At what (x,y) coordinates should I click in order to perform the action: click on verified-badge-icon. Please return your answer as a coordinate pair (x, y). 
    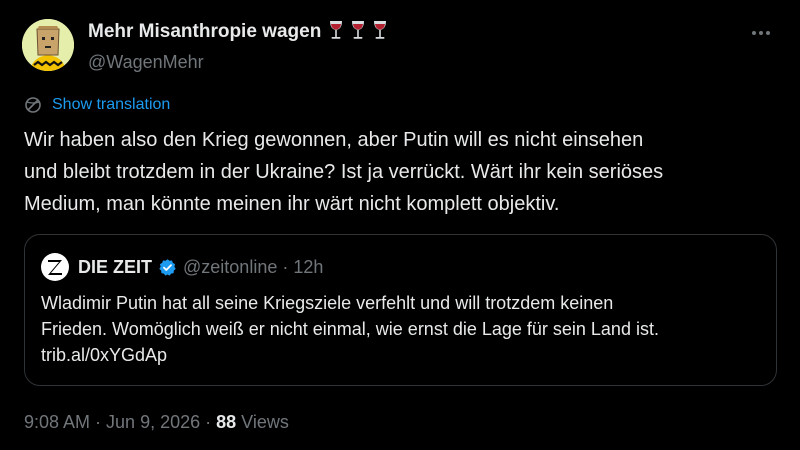
    Looking at the image, I should click on (167, 267).